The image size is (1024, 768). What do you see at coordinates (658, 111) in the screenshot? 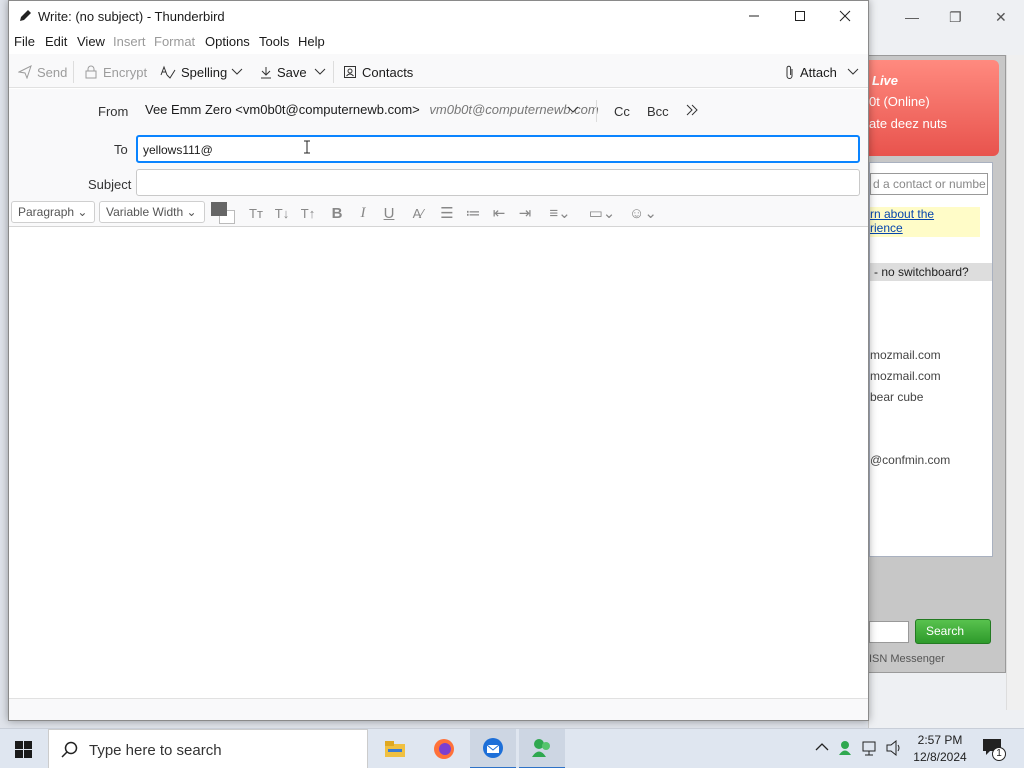
I see `bcc-button: Bcc` at bounding box center [658, 111].